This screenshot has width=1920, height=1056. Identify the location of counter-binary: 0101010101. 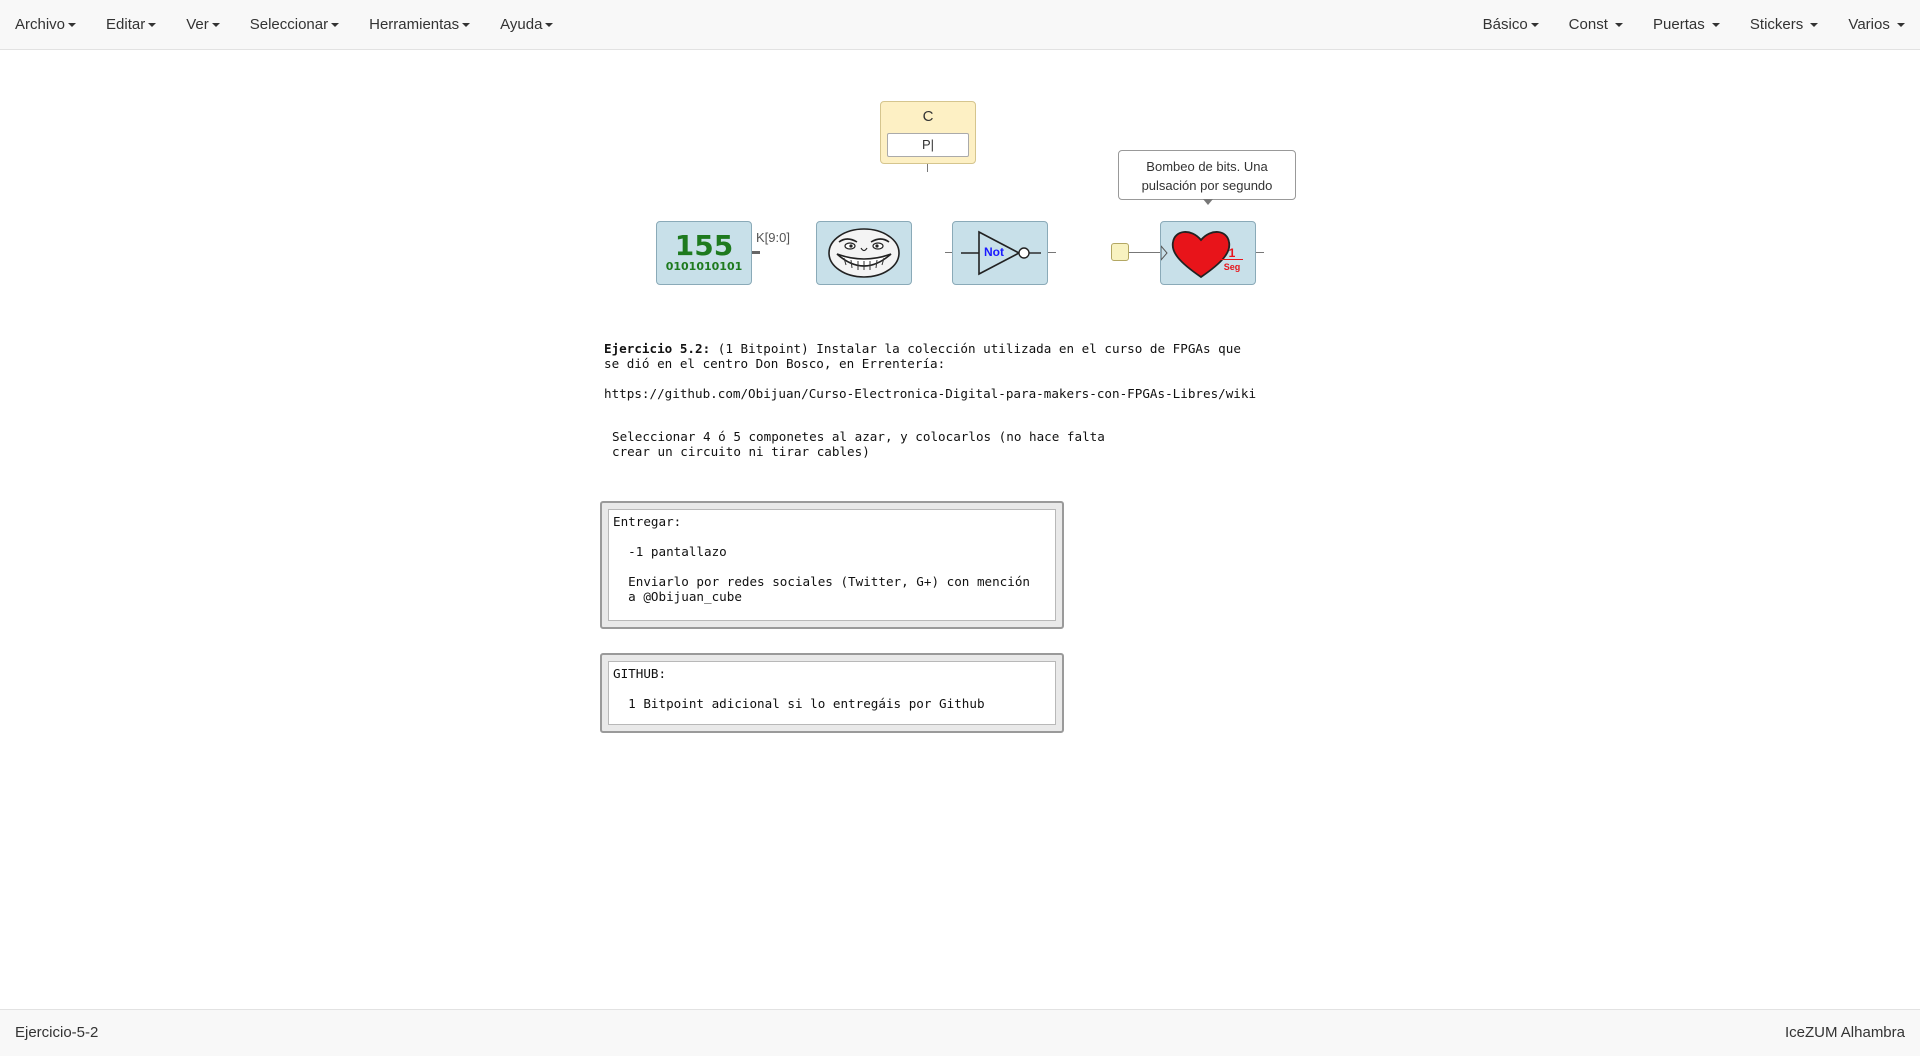
(704, 266).